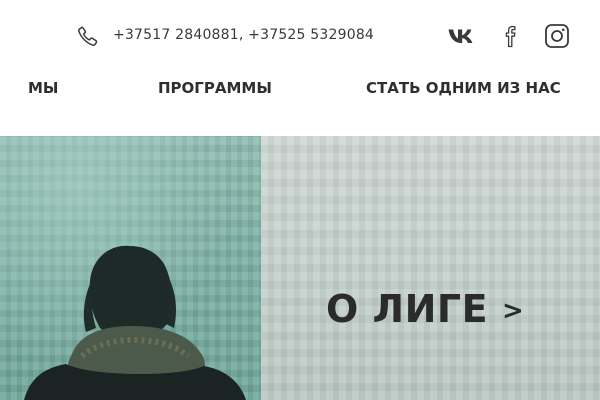 Image resolution: width=600 pixels, height=400 pixels. Describe the element at coordinates (88, 36) in the screenshot. I see `phone-icon` at that location.